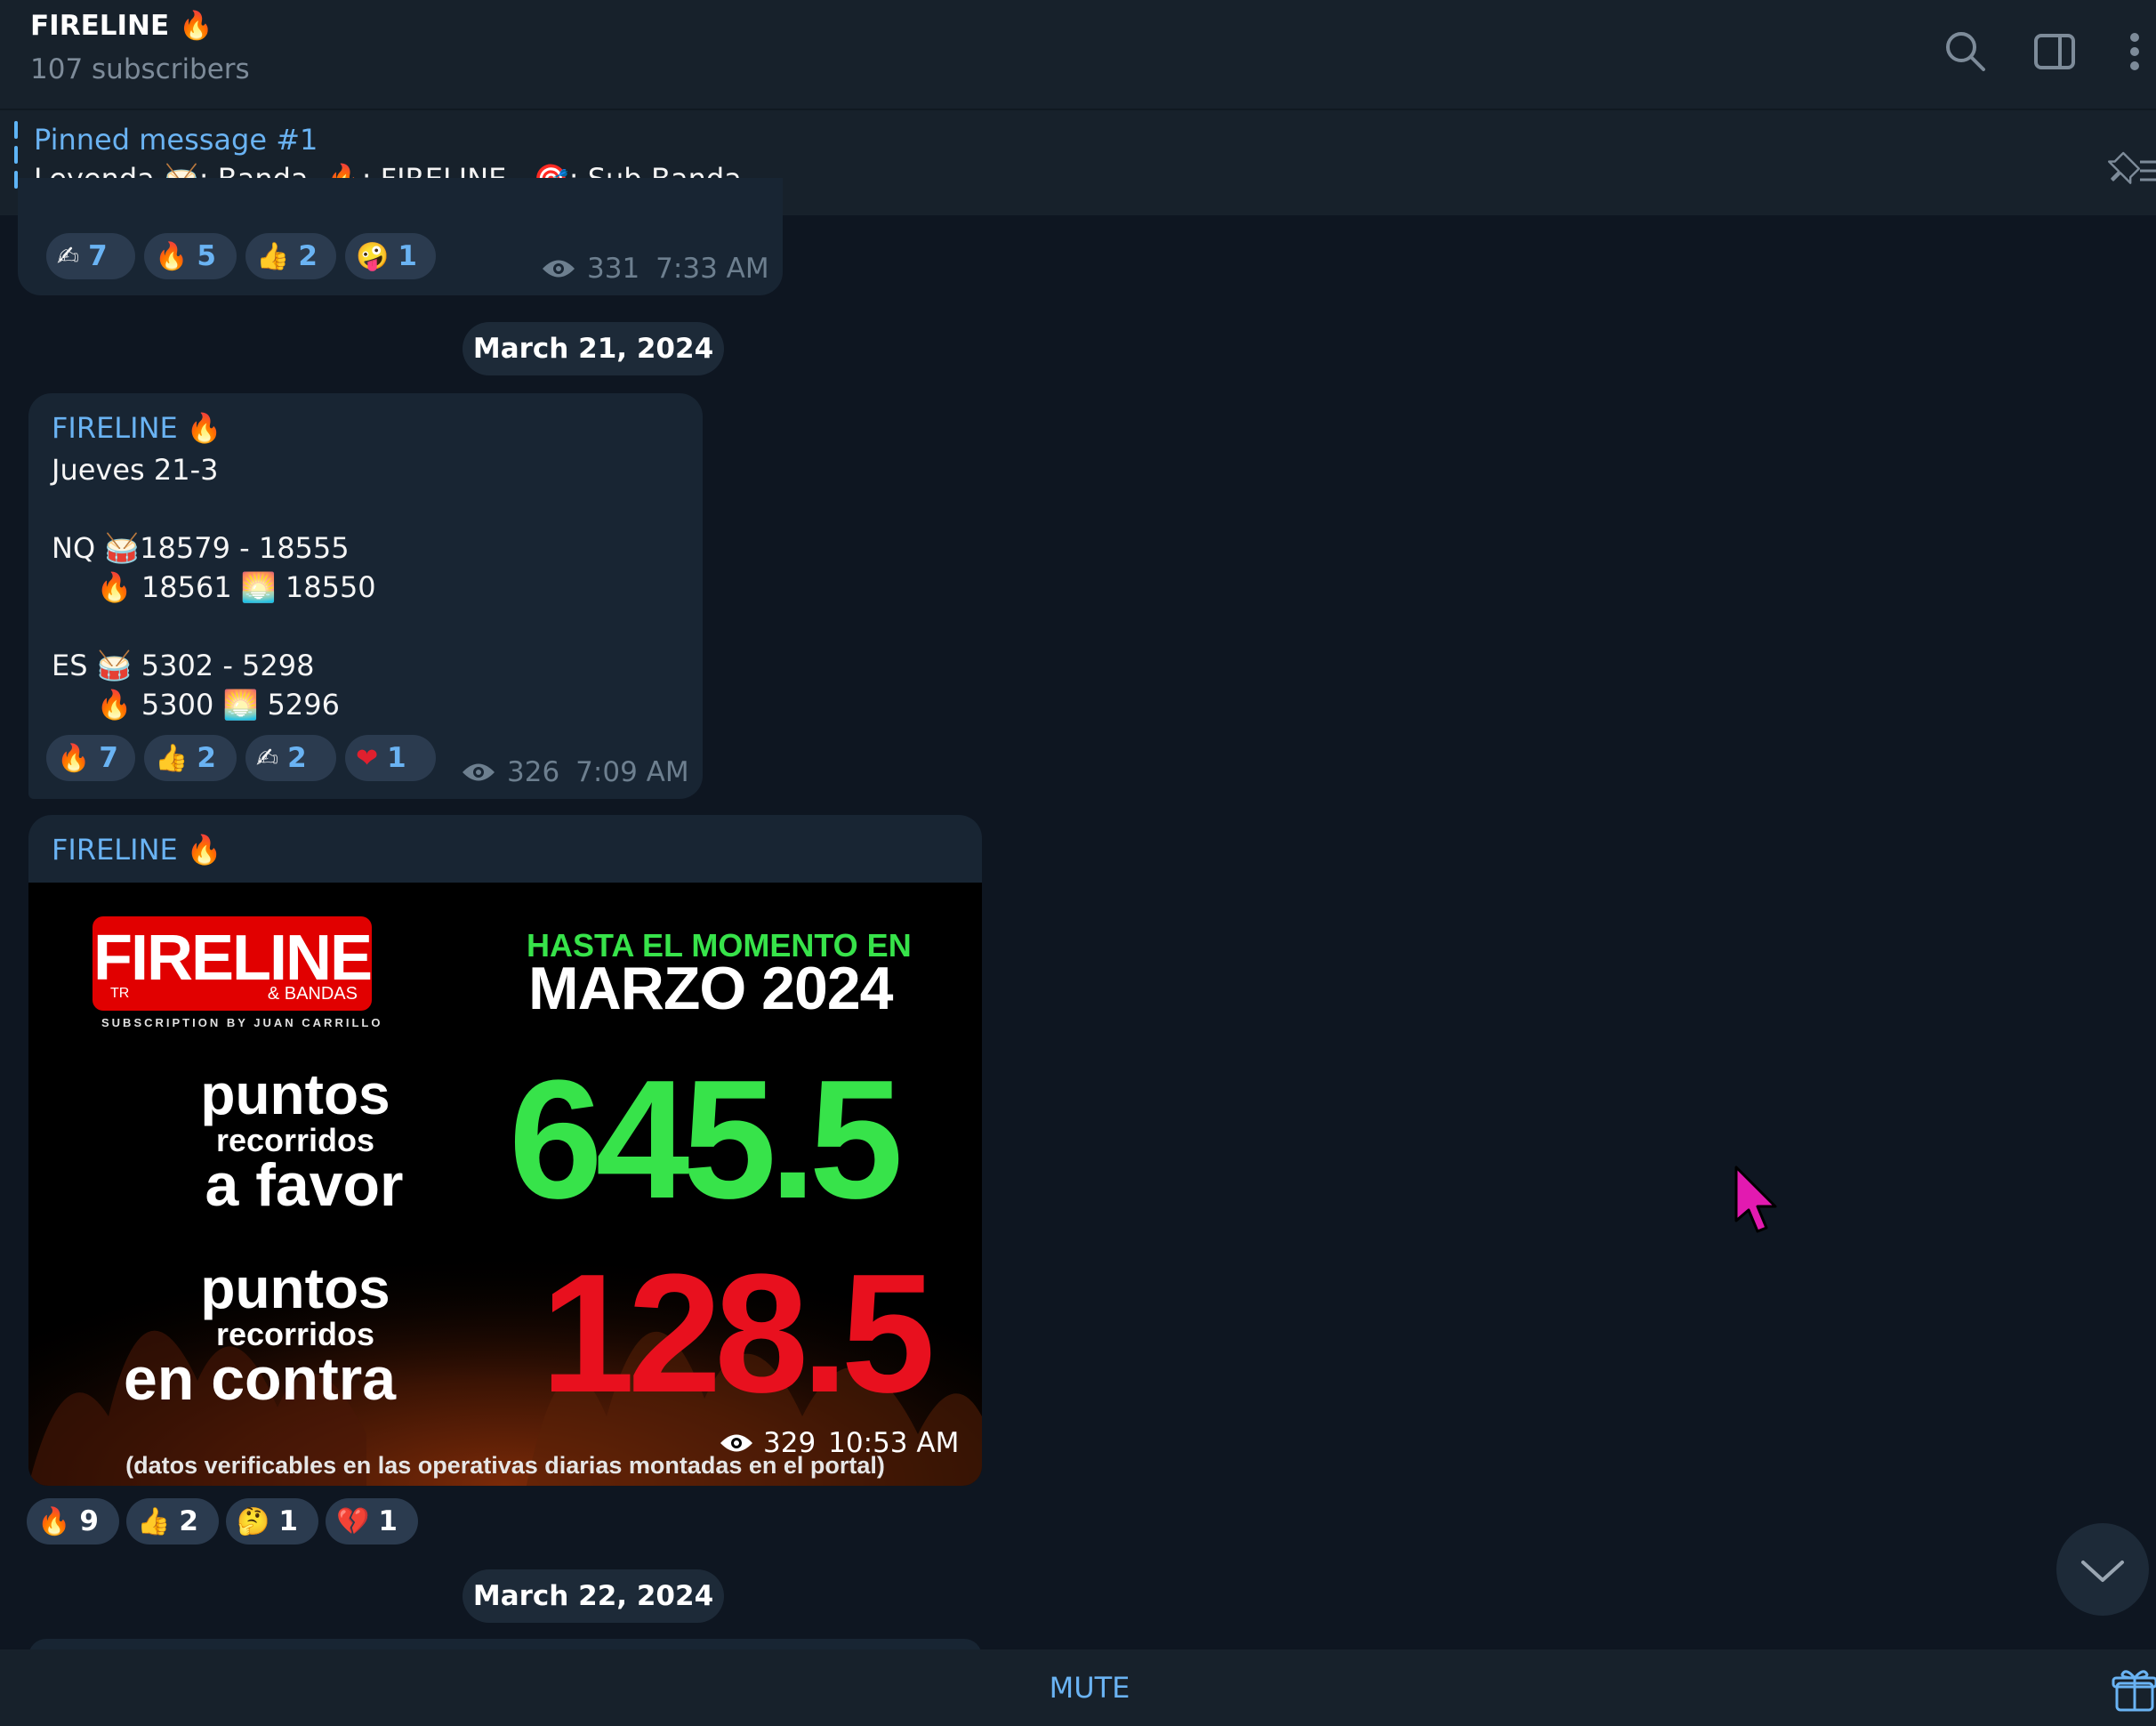  Describe the element at coordinates (593, 348) in the screenshot. I see `date-separator: March 21, 2024` at that location.